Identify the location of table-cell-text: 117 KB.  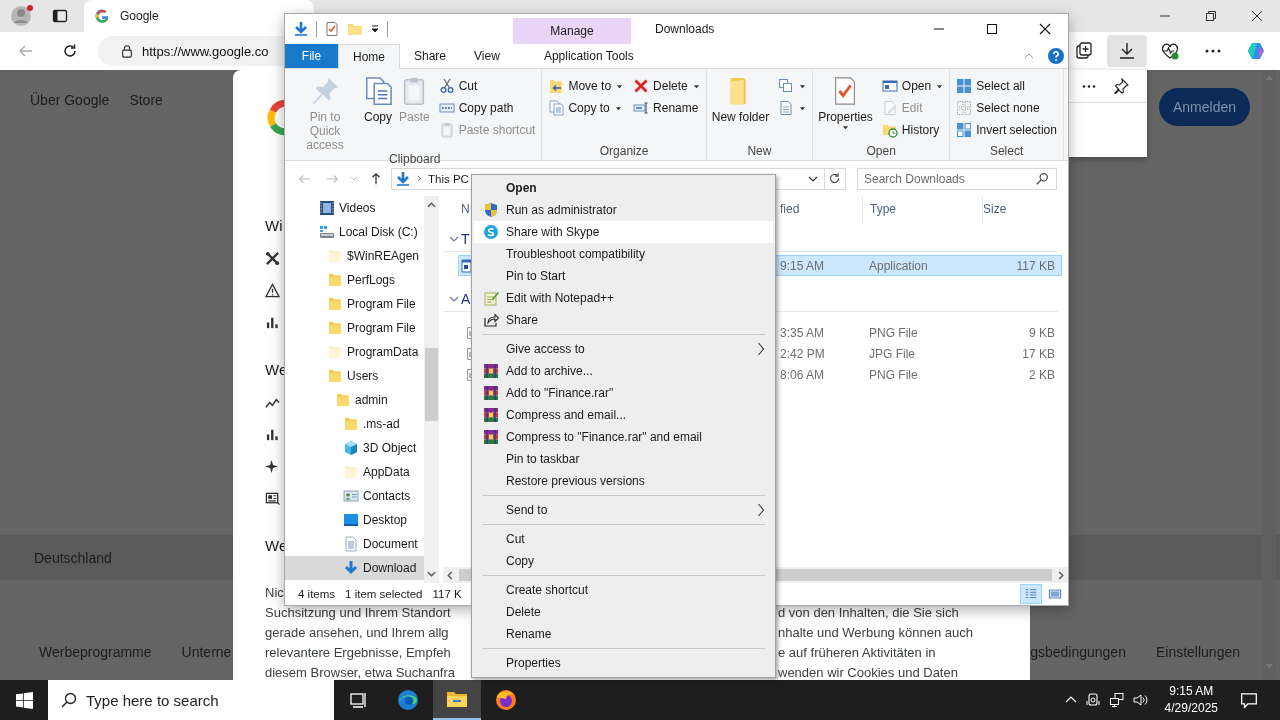
(1035, 265).